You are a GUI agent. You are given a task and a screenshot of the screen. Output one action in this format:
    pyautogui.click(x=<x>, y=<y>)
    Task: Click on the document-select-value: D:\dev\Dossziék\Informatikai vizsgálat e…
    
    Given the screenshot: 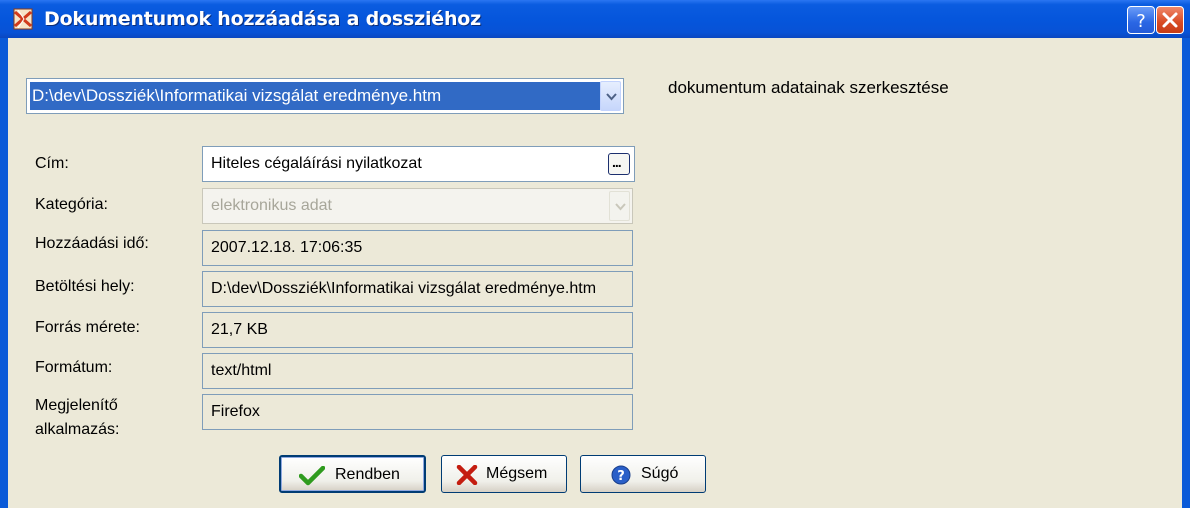 What is the action you would take?
    pyautogui.click(x=315, y=96)
    